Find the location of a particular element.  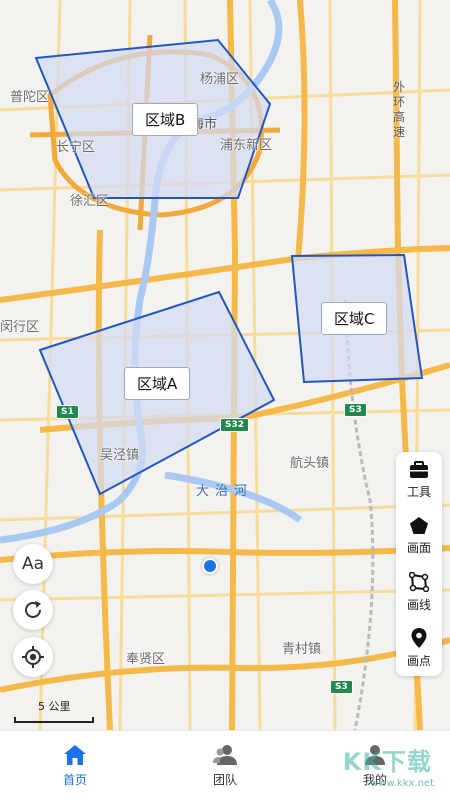

draw-toolbar: 工具 画面 画线 画点 is located at coordinates (419, 564).